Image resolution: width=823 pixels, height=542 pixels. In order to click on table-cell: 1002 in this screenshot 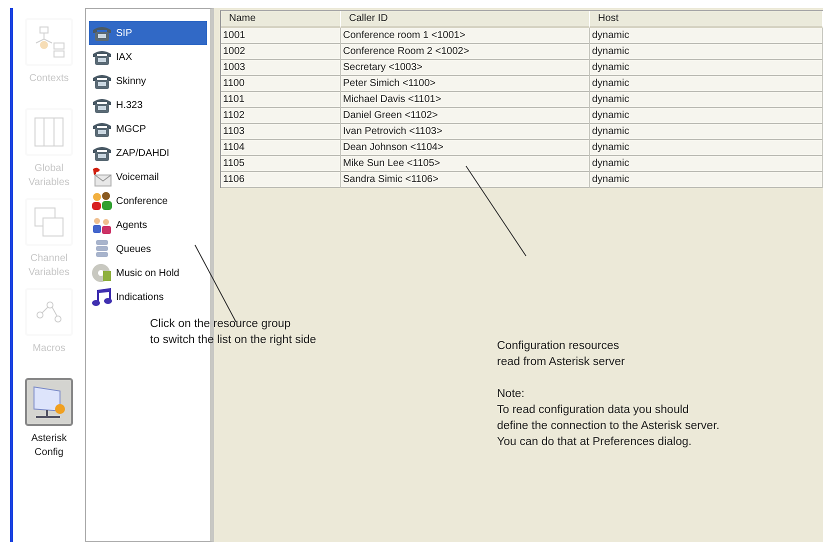, I will do `click(281, 52)`.